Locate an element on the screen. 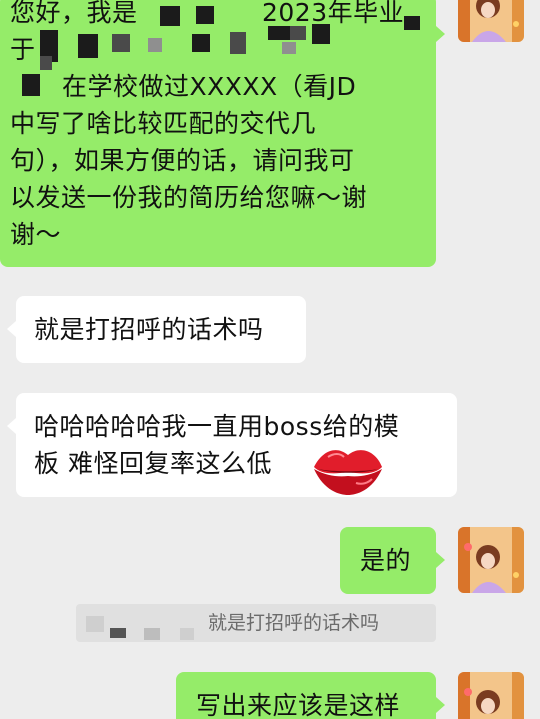  message-line: 哈哈哈哈哈我一直用boss给的模 is located at coordinates (217, 426).